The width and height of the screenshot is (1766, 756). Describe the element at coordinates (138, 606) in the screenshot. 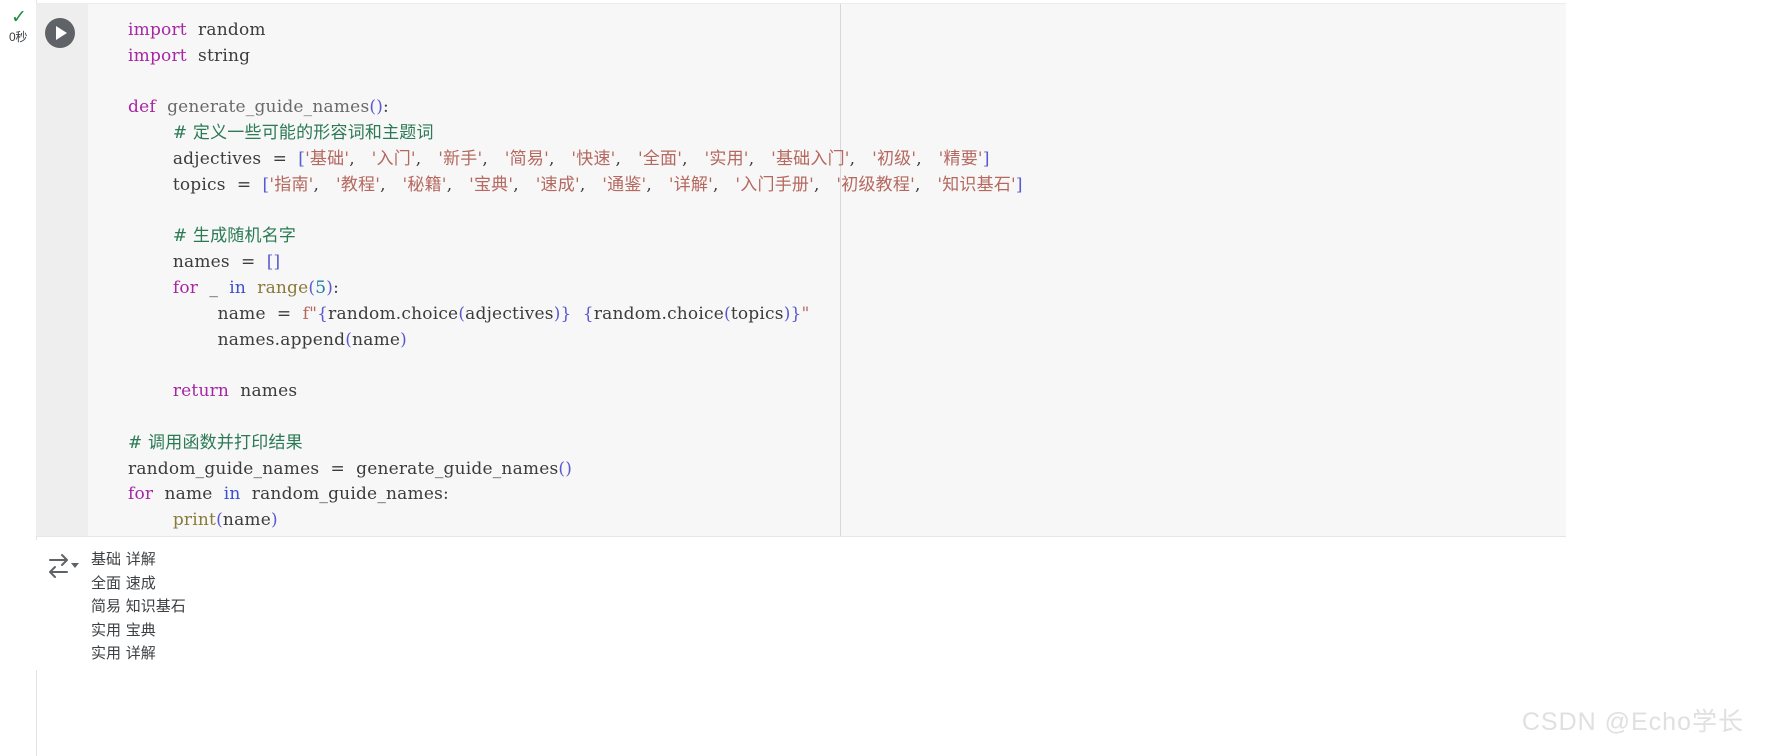

I see `output-text: 基础 详解 全面 速成 简易 知识基石 实用 宝典 实用 详解` at that location.